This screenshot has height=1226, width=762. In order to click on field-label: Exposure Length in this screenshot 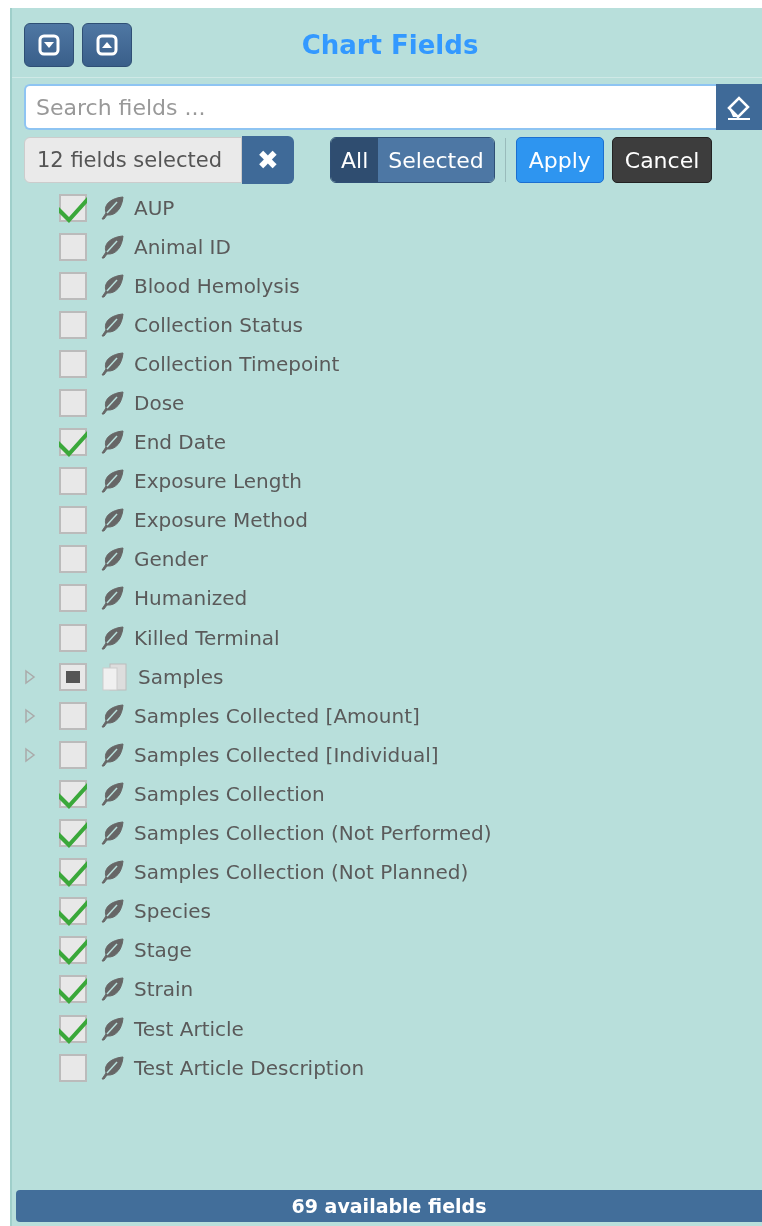, I will do `click(218, 481)`.